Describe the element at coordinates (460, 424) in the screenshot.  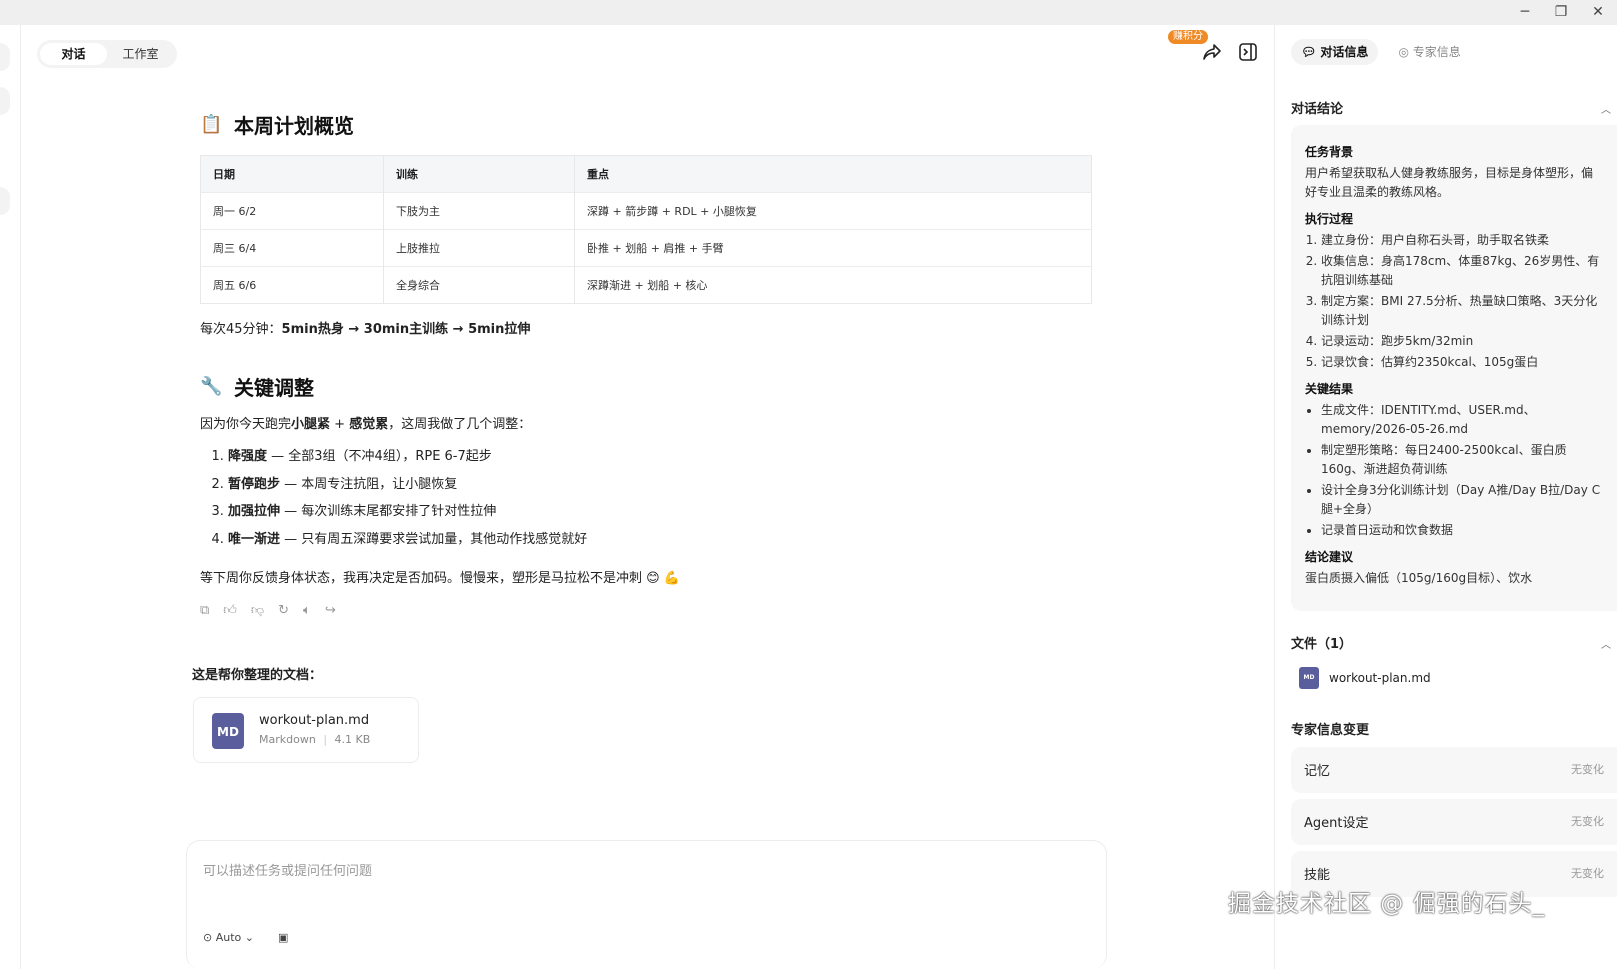
I see `intro-text: ，这周我做了几个调整：` at that location.